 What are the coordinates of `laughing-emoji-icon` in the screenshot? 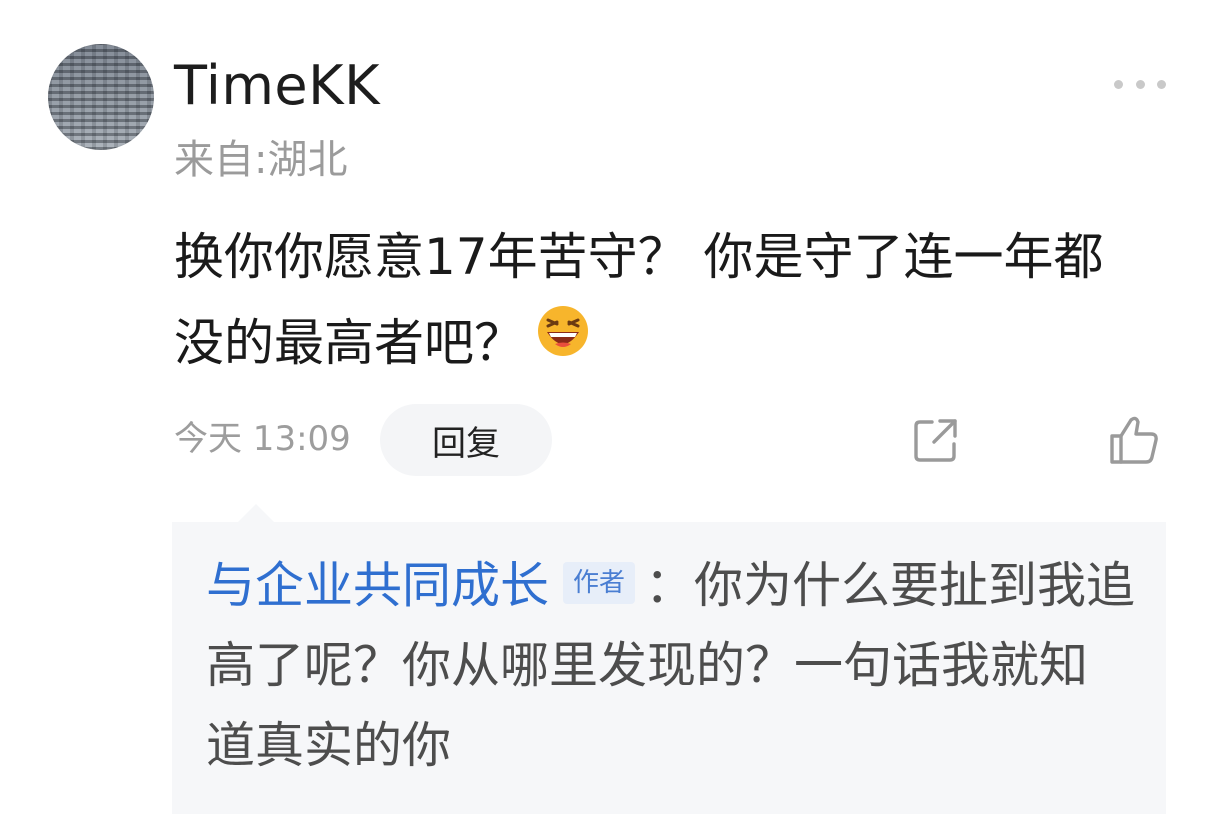 It's located at (563, 341).